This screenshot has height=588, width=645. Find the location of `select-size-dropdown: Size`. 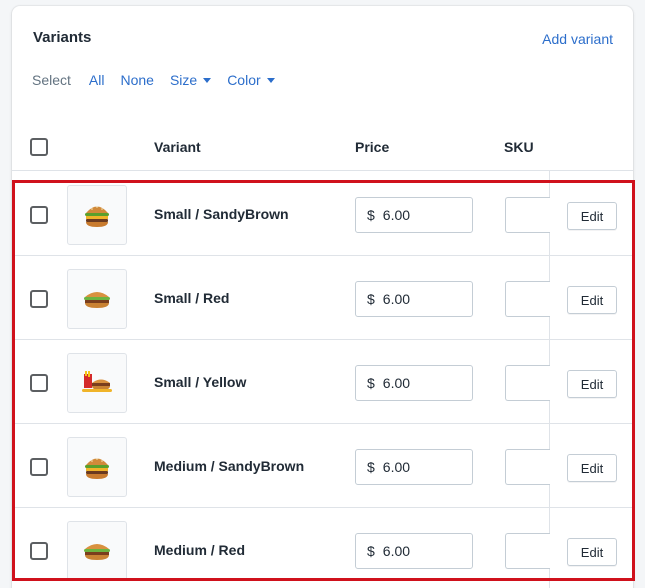

select-size-dropdown: Size is located at coordinates (190, 80).